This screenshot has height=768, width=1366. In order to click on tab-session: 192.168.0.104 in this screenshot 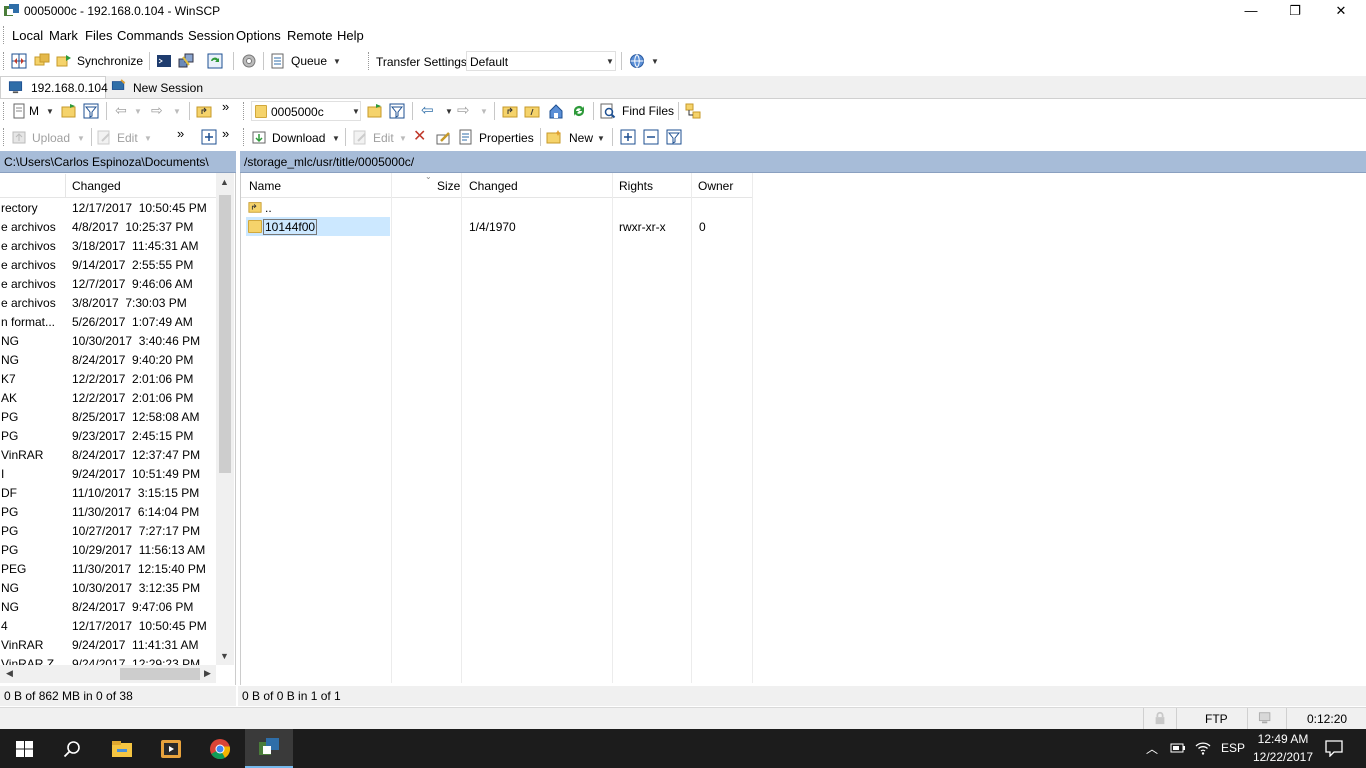, I will do `click(54, 87)`.